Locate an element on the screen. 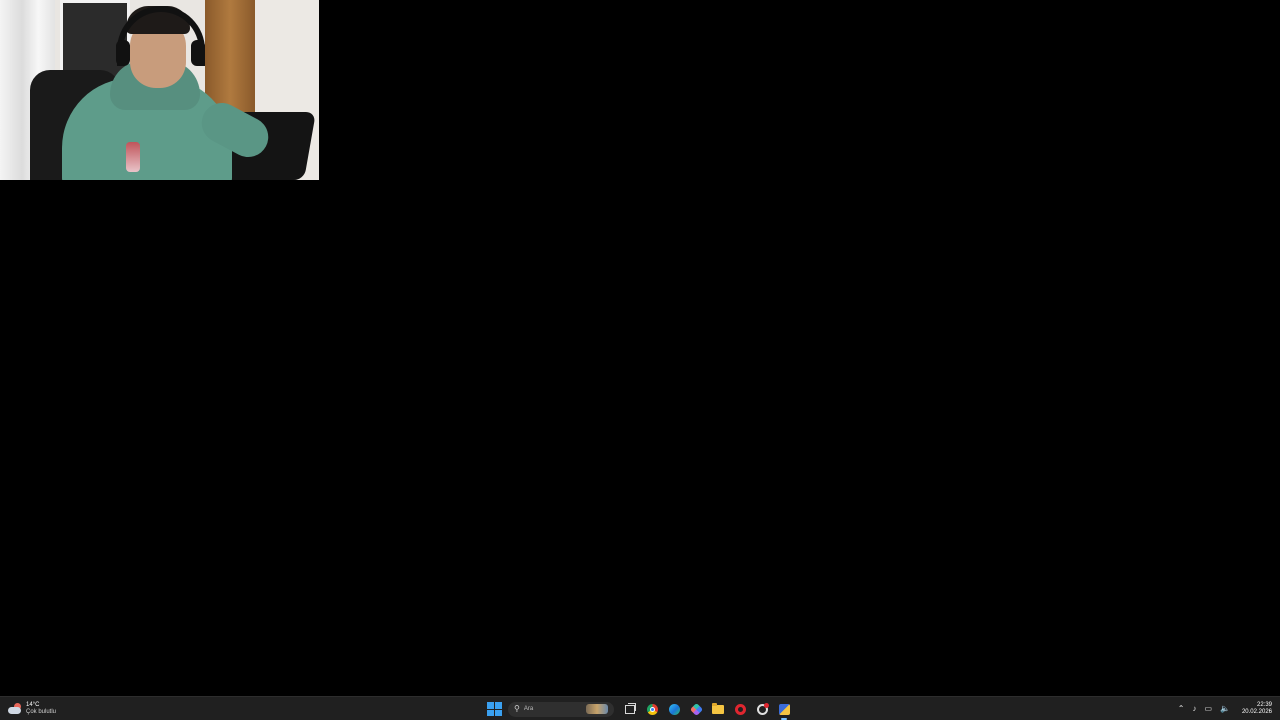 The width and height of the screenshot is (1280, 720). search-placeholder: Ara is located at coordinates (528, 709).